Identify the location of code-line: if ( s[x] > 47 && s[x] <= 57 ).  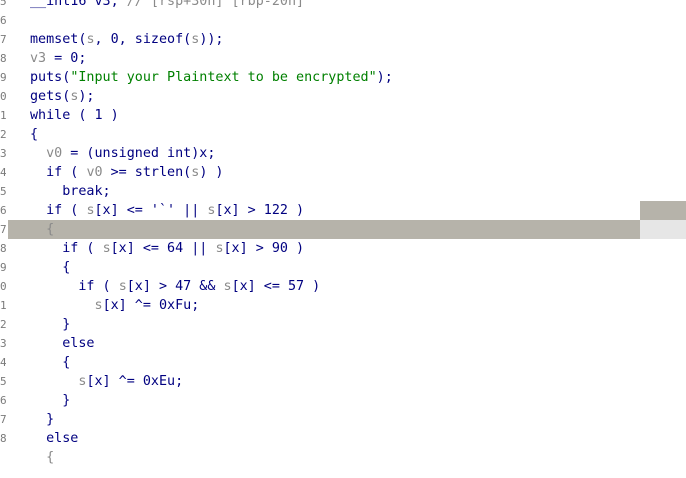
(343, 286).